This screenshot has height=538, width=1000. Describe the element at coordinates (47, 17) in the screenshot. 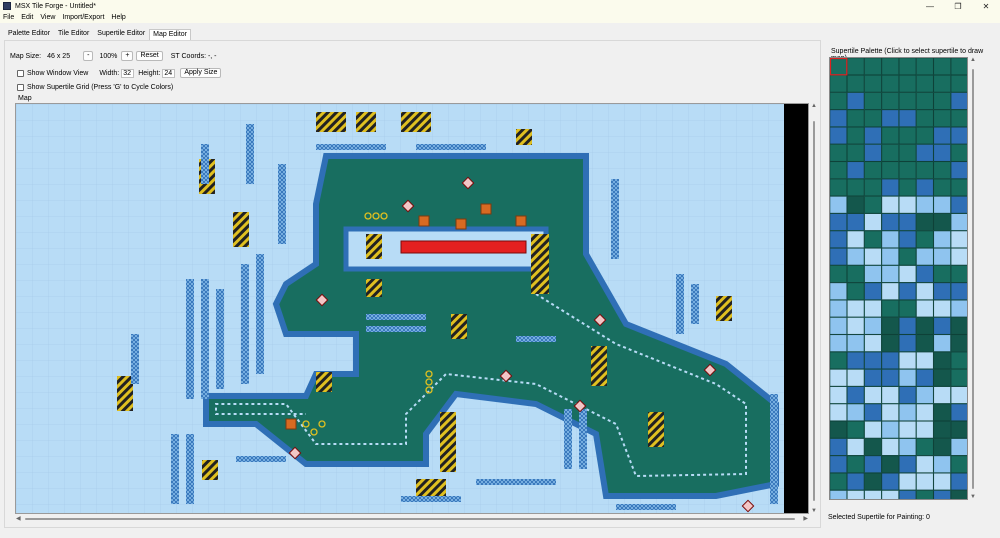

I see `menu-view: View` at that location.